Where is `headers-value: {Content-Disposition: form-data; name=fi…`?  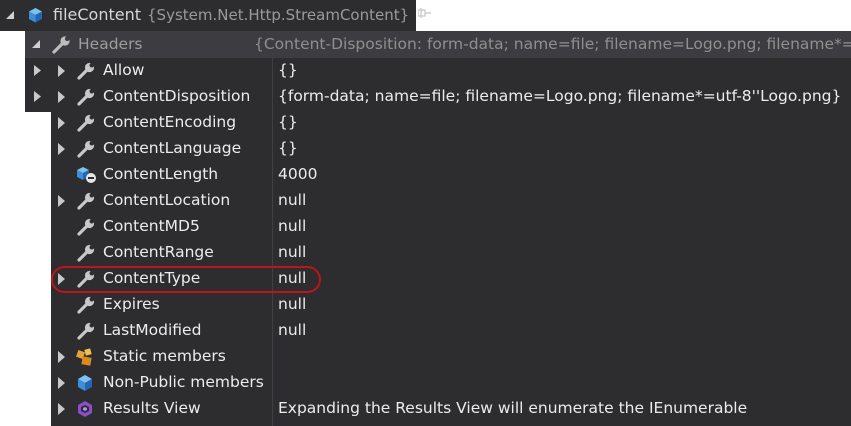
headers-value: {Content-Disposition: form-data; name=fi… is located at coordinates (552, 44).